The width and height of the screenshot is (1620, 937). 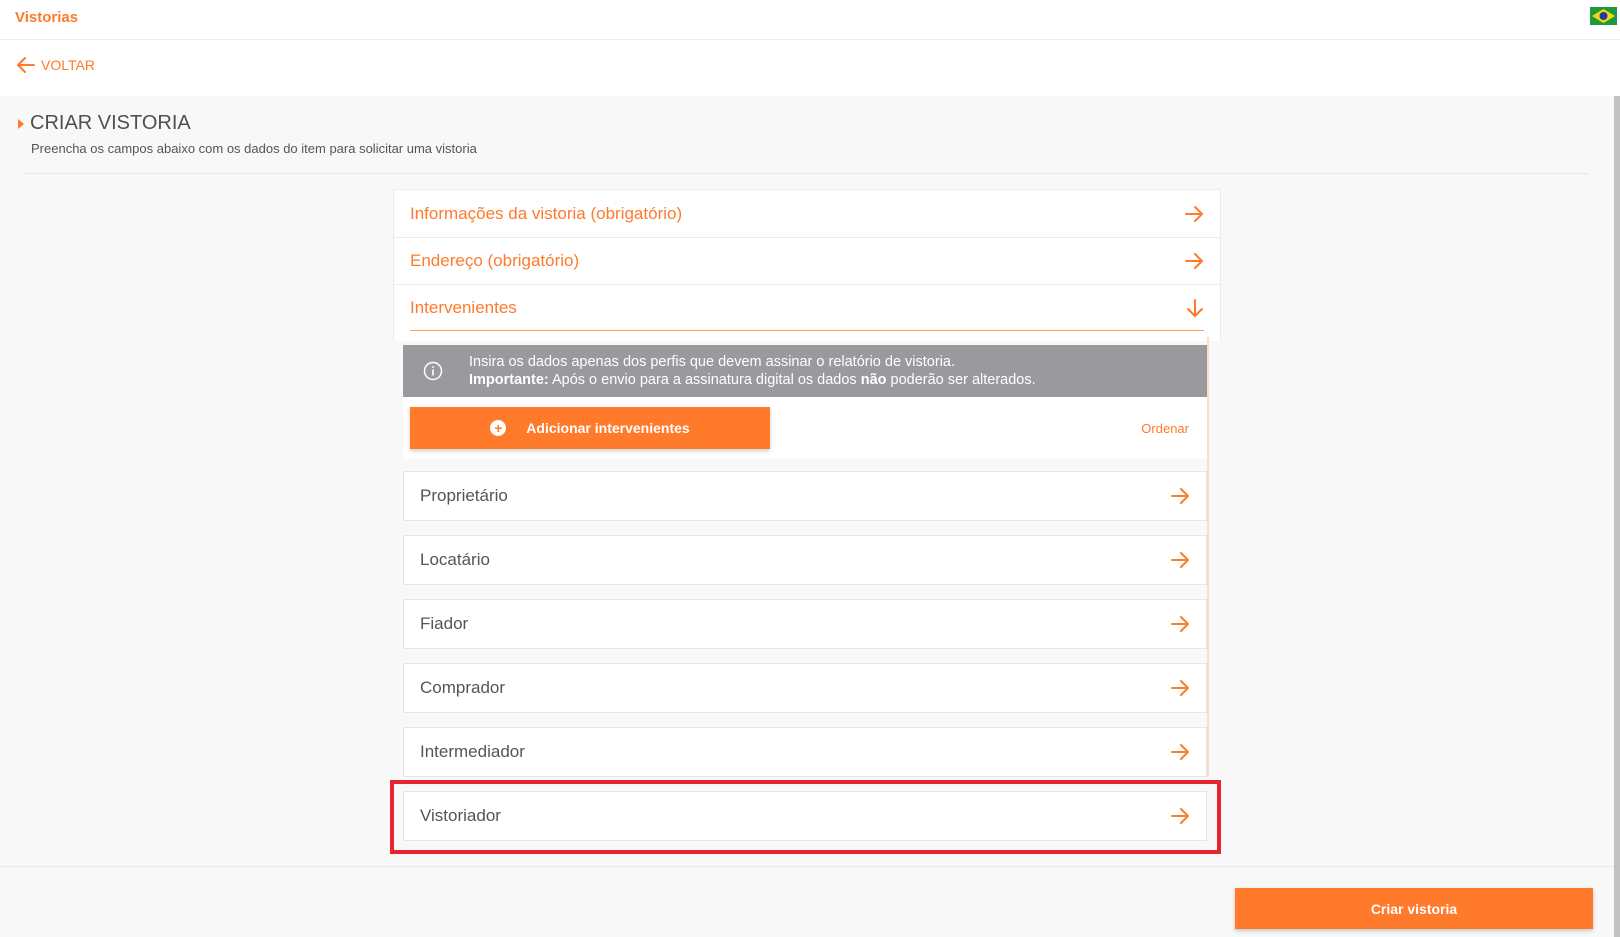 What do you see at coordinates (433, 371) in the screenshot?
I see `info-icon` at bounding box center [433, 371].